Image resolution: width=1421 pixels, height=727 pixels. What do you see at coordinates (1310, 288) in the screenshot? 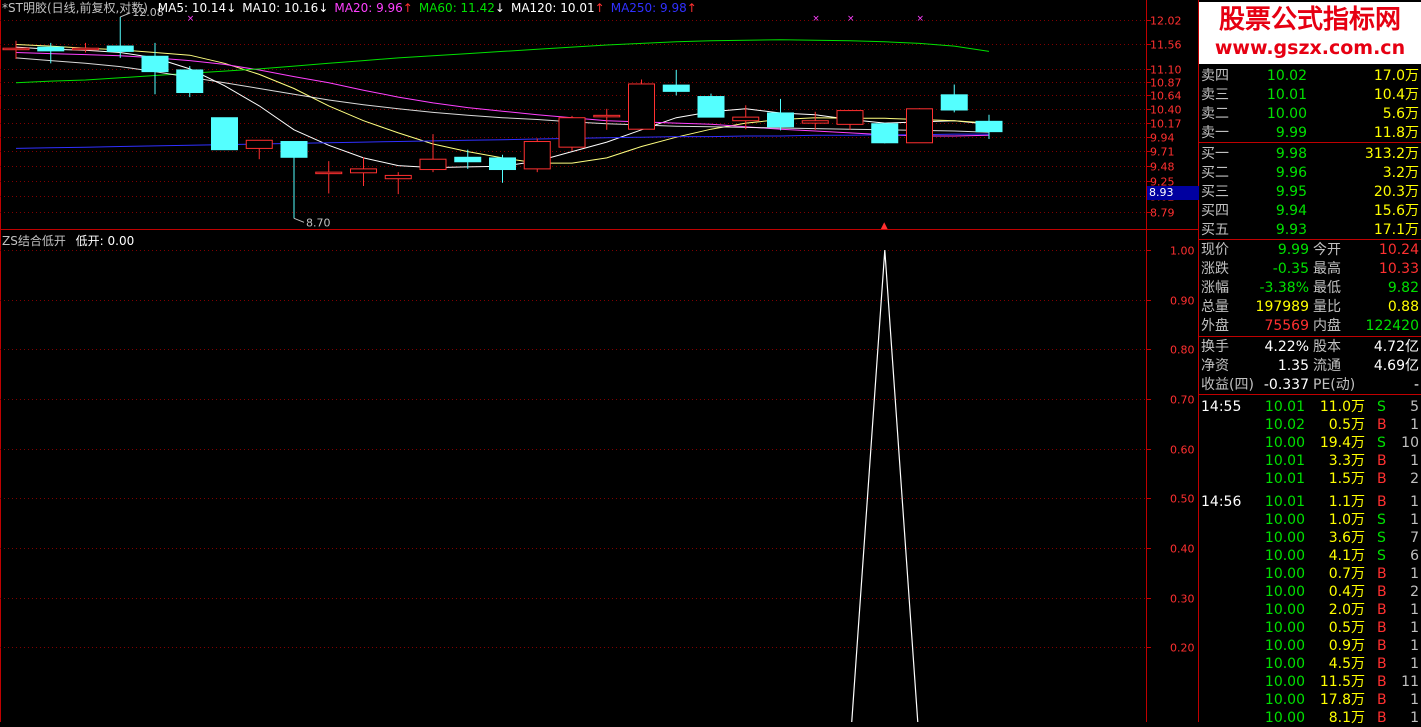
I see `quote-row: 涨幅 -3.38% 最低 9.82` at bounding box center [1310, 288].